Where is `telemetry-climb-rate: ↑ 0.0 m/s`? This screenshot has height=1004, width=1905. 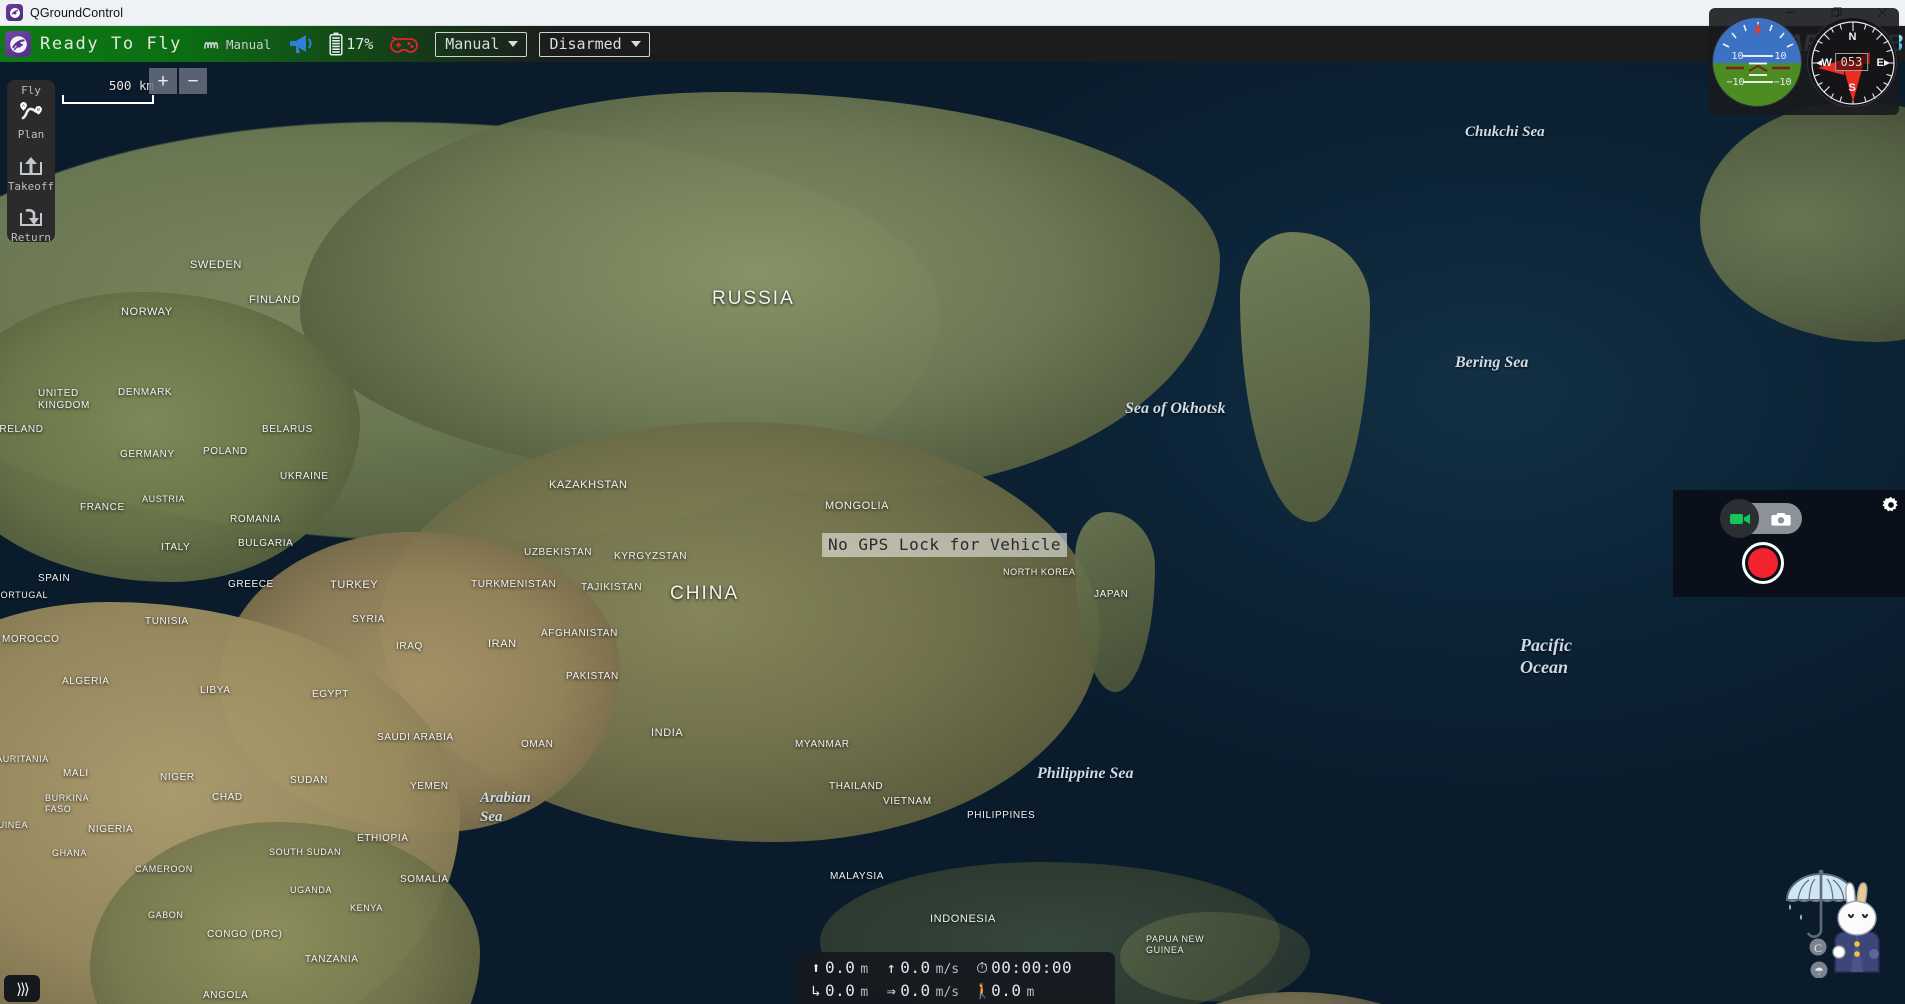 telemetry-climb-rate: ↑ 0.0 m/s is located at coordinates (920, 967).